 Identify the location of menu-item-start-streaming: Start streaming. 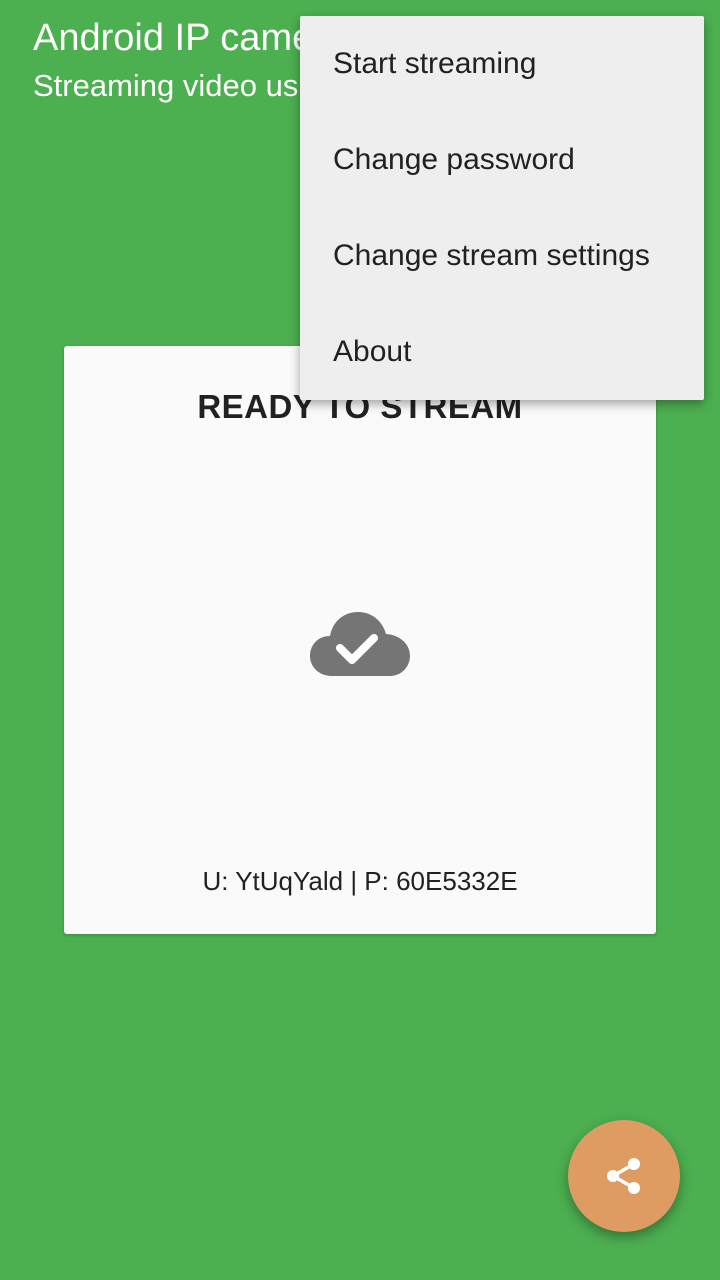
(502, 64).